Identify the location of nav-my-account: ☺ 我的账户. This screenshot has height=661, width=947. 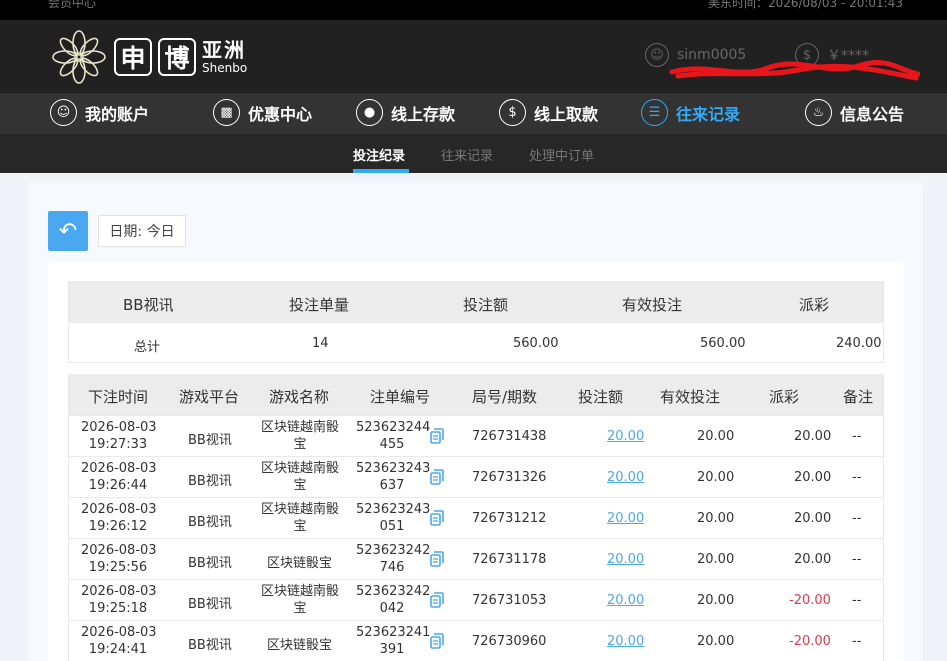
(99, 112).